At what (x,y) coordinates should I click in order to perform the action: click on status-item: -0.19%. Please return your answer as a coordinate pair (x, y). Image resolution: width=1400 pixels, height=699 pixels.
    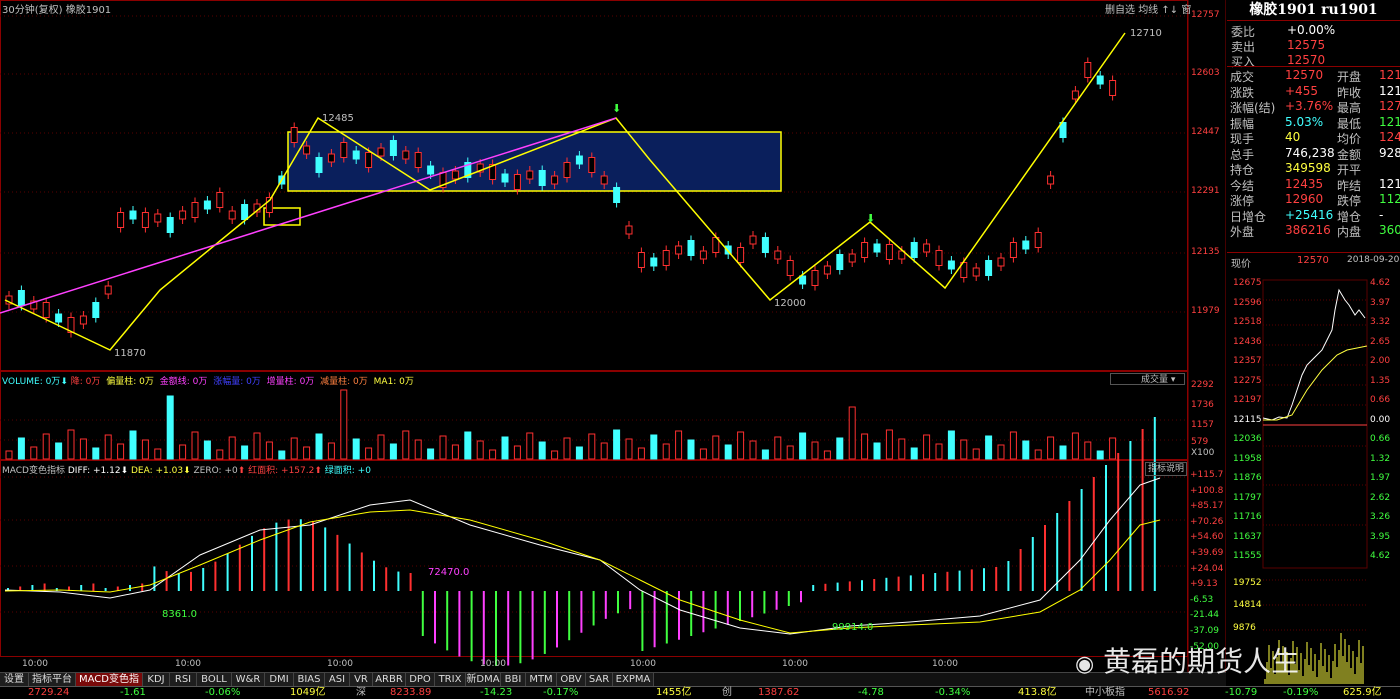
    Looking at the image, I should click on (1301, 692).